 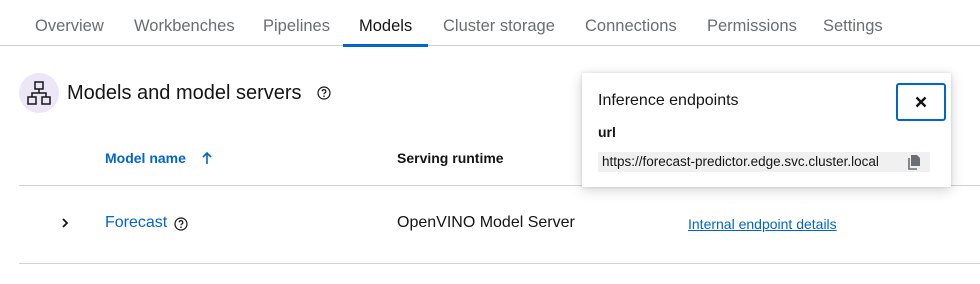 What do you see at coordinates (184, 93) in the screenshot?
I see `section-title: Models and model servers` at bounding box center [184, 93].